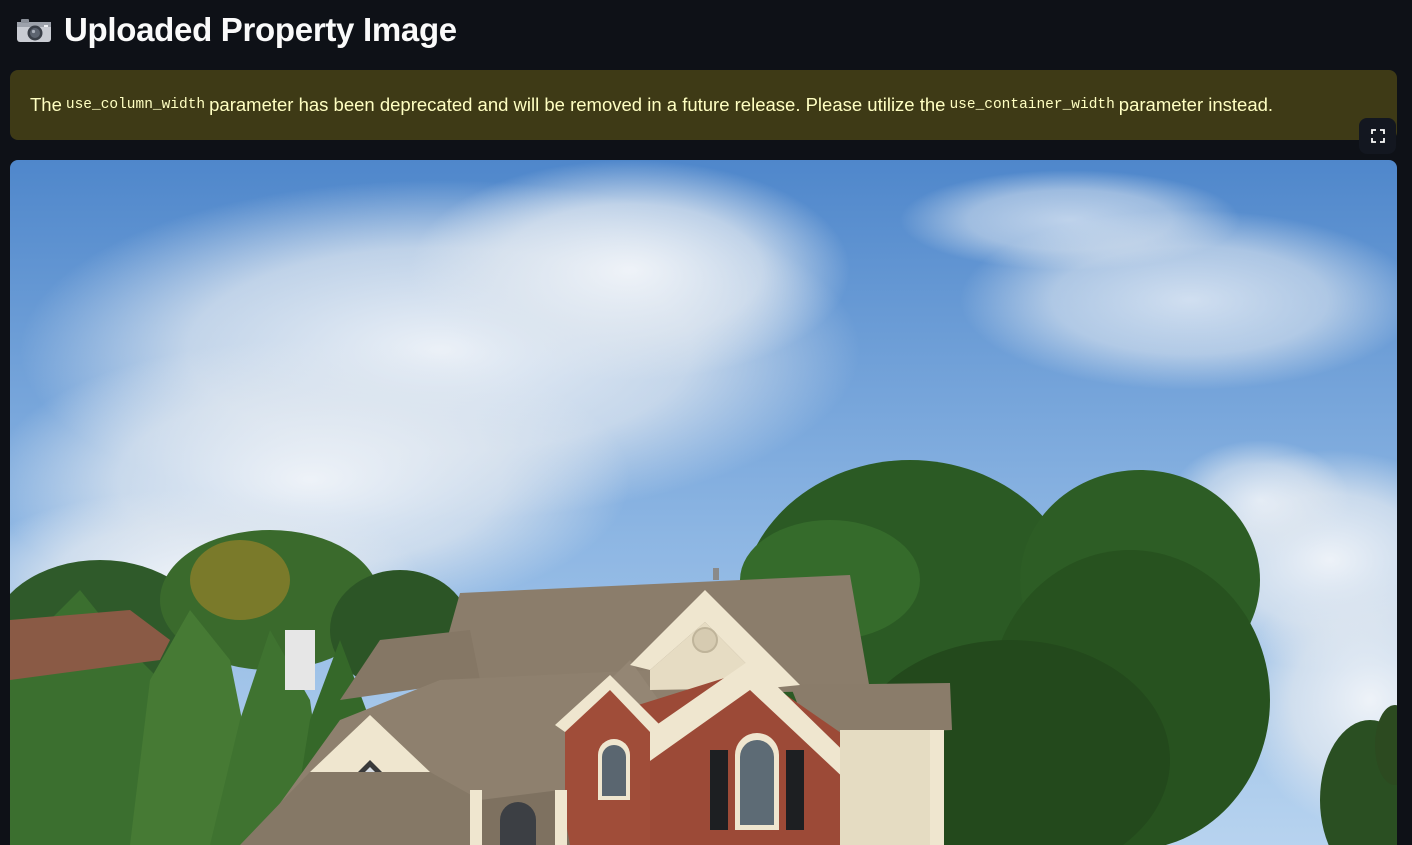 Image resolution: width=1412 pixels, height=845 pixels. What do you see at coordinates (135, 105) in the screenshot?
I see `warning-code-1: use_column_width` at bounding box center [135, 105].